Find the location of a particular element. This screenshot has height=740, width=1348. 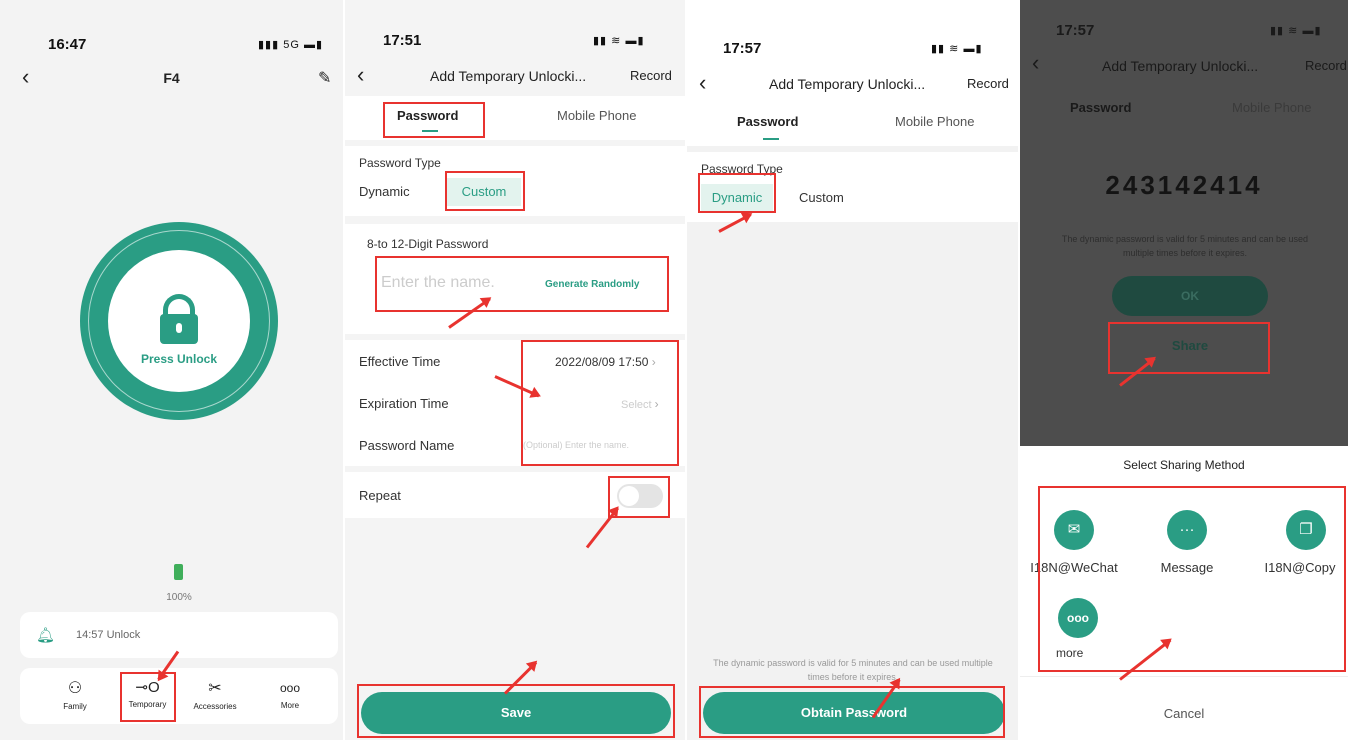

log-time: 14:57 is located at coordinates (90, 635).